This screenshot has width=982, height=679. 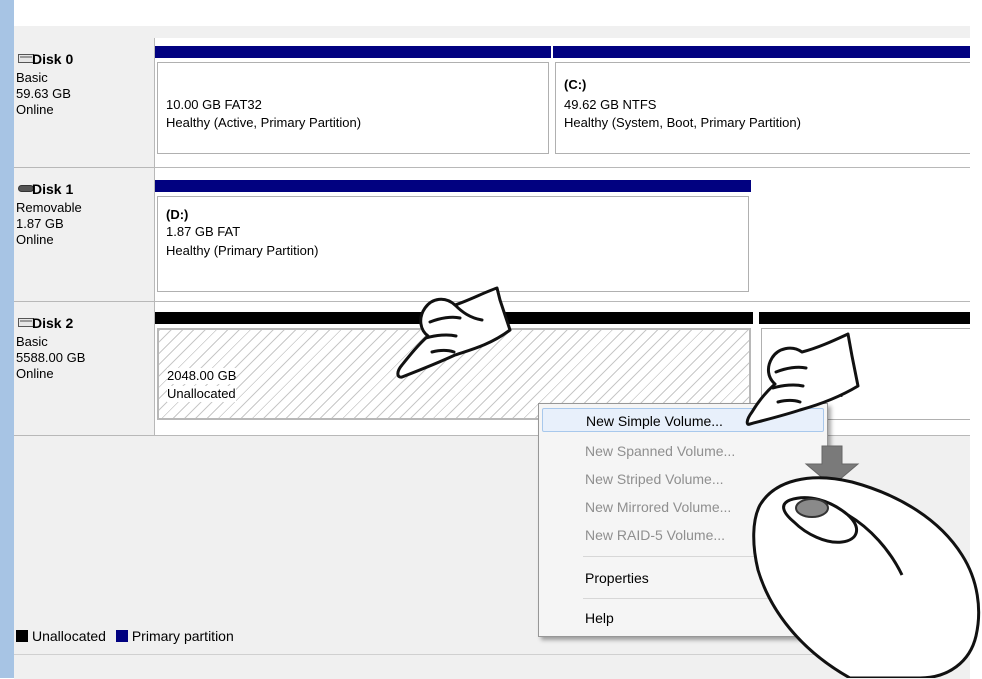 What do you see at coordinates (264, 122) in the screenshot?
I see `partition-health: Healthy (Active, Primary Partition)` at bounding box center [264, 122].